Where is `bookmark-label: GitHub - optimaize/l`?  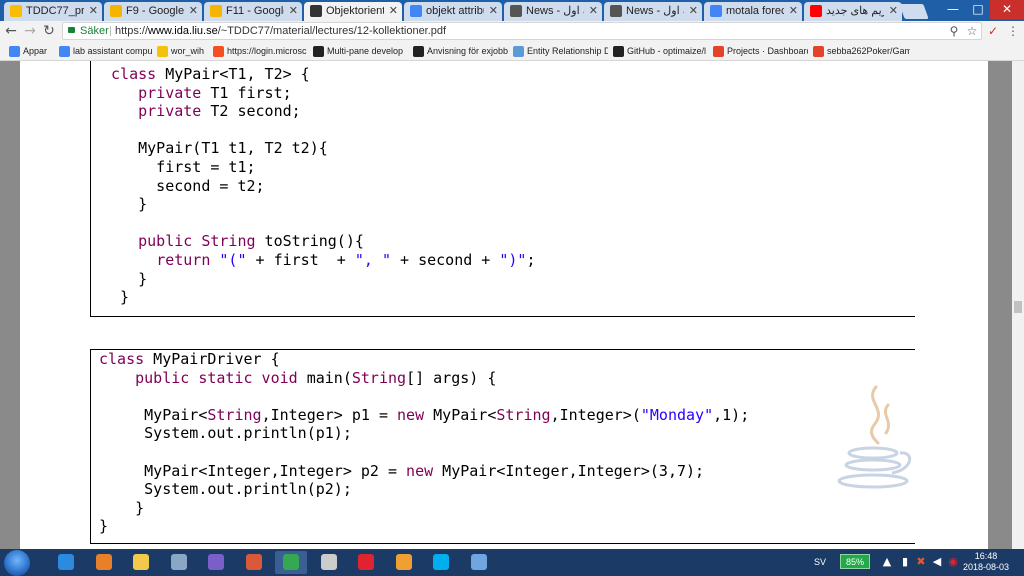
bookmark-label: GitHub - optimaize/l is located at coordinates (667, 51).